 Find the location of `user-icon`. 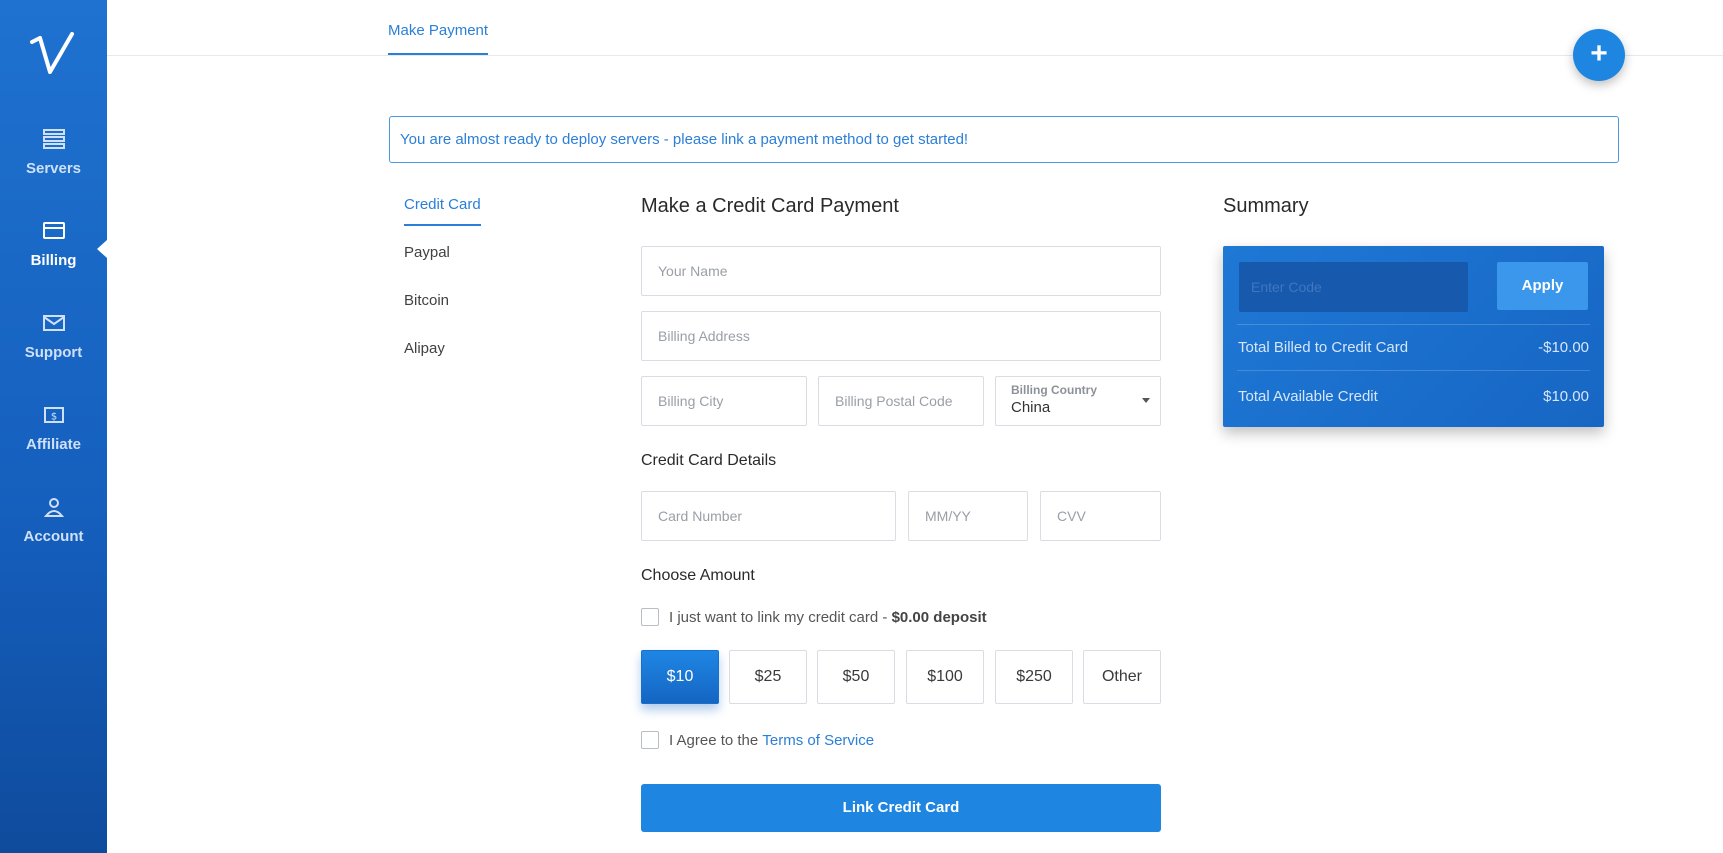

user-icon is located at coordinates (54, 507).